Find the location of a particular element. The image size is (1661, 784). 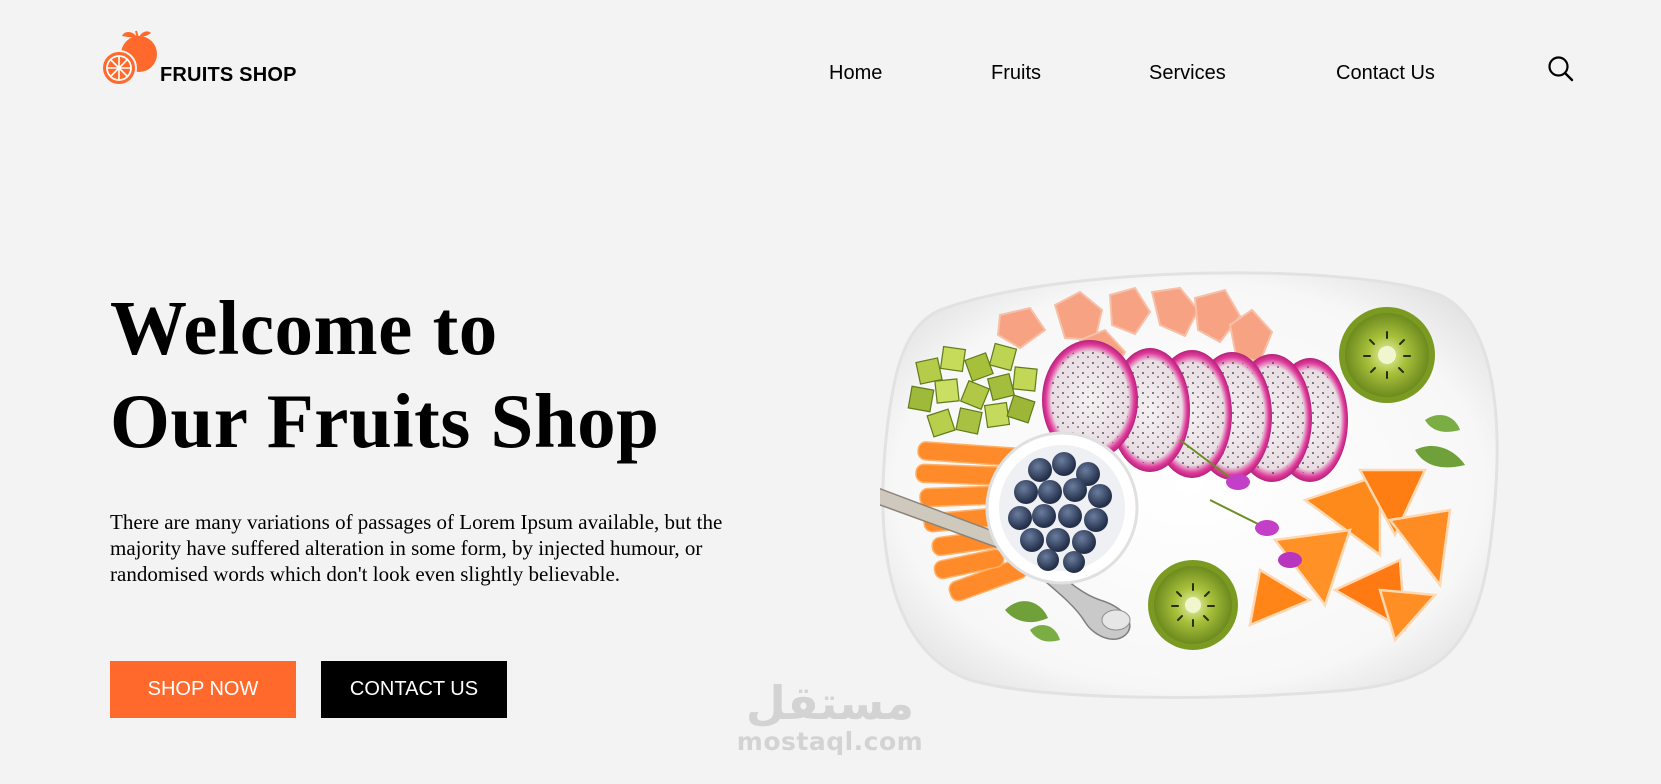

nav-item-contact-us: Contact Us is located at coordinates (1385, 73).